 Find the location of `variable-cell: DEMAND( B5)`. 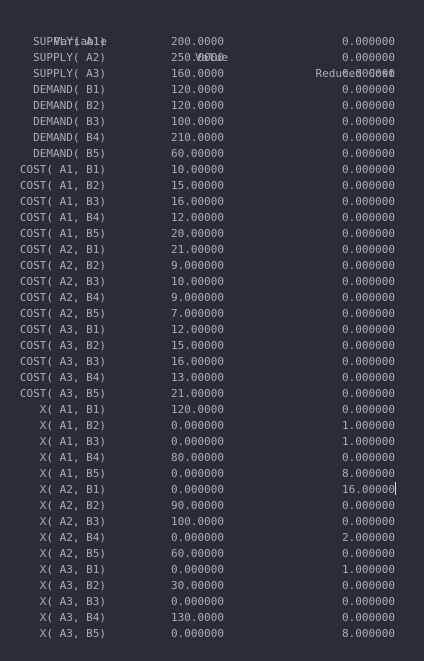

variable-cell: DEMAND( B5) is located at coordinates (69, 153).